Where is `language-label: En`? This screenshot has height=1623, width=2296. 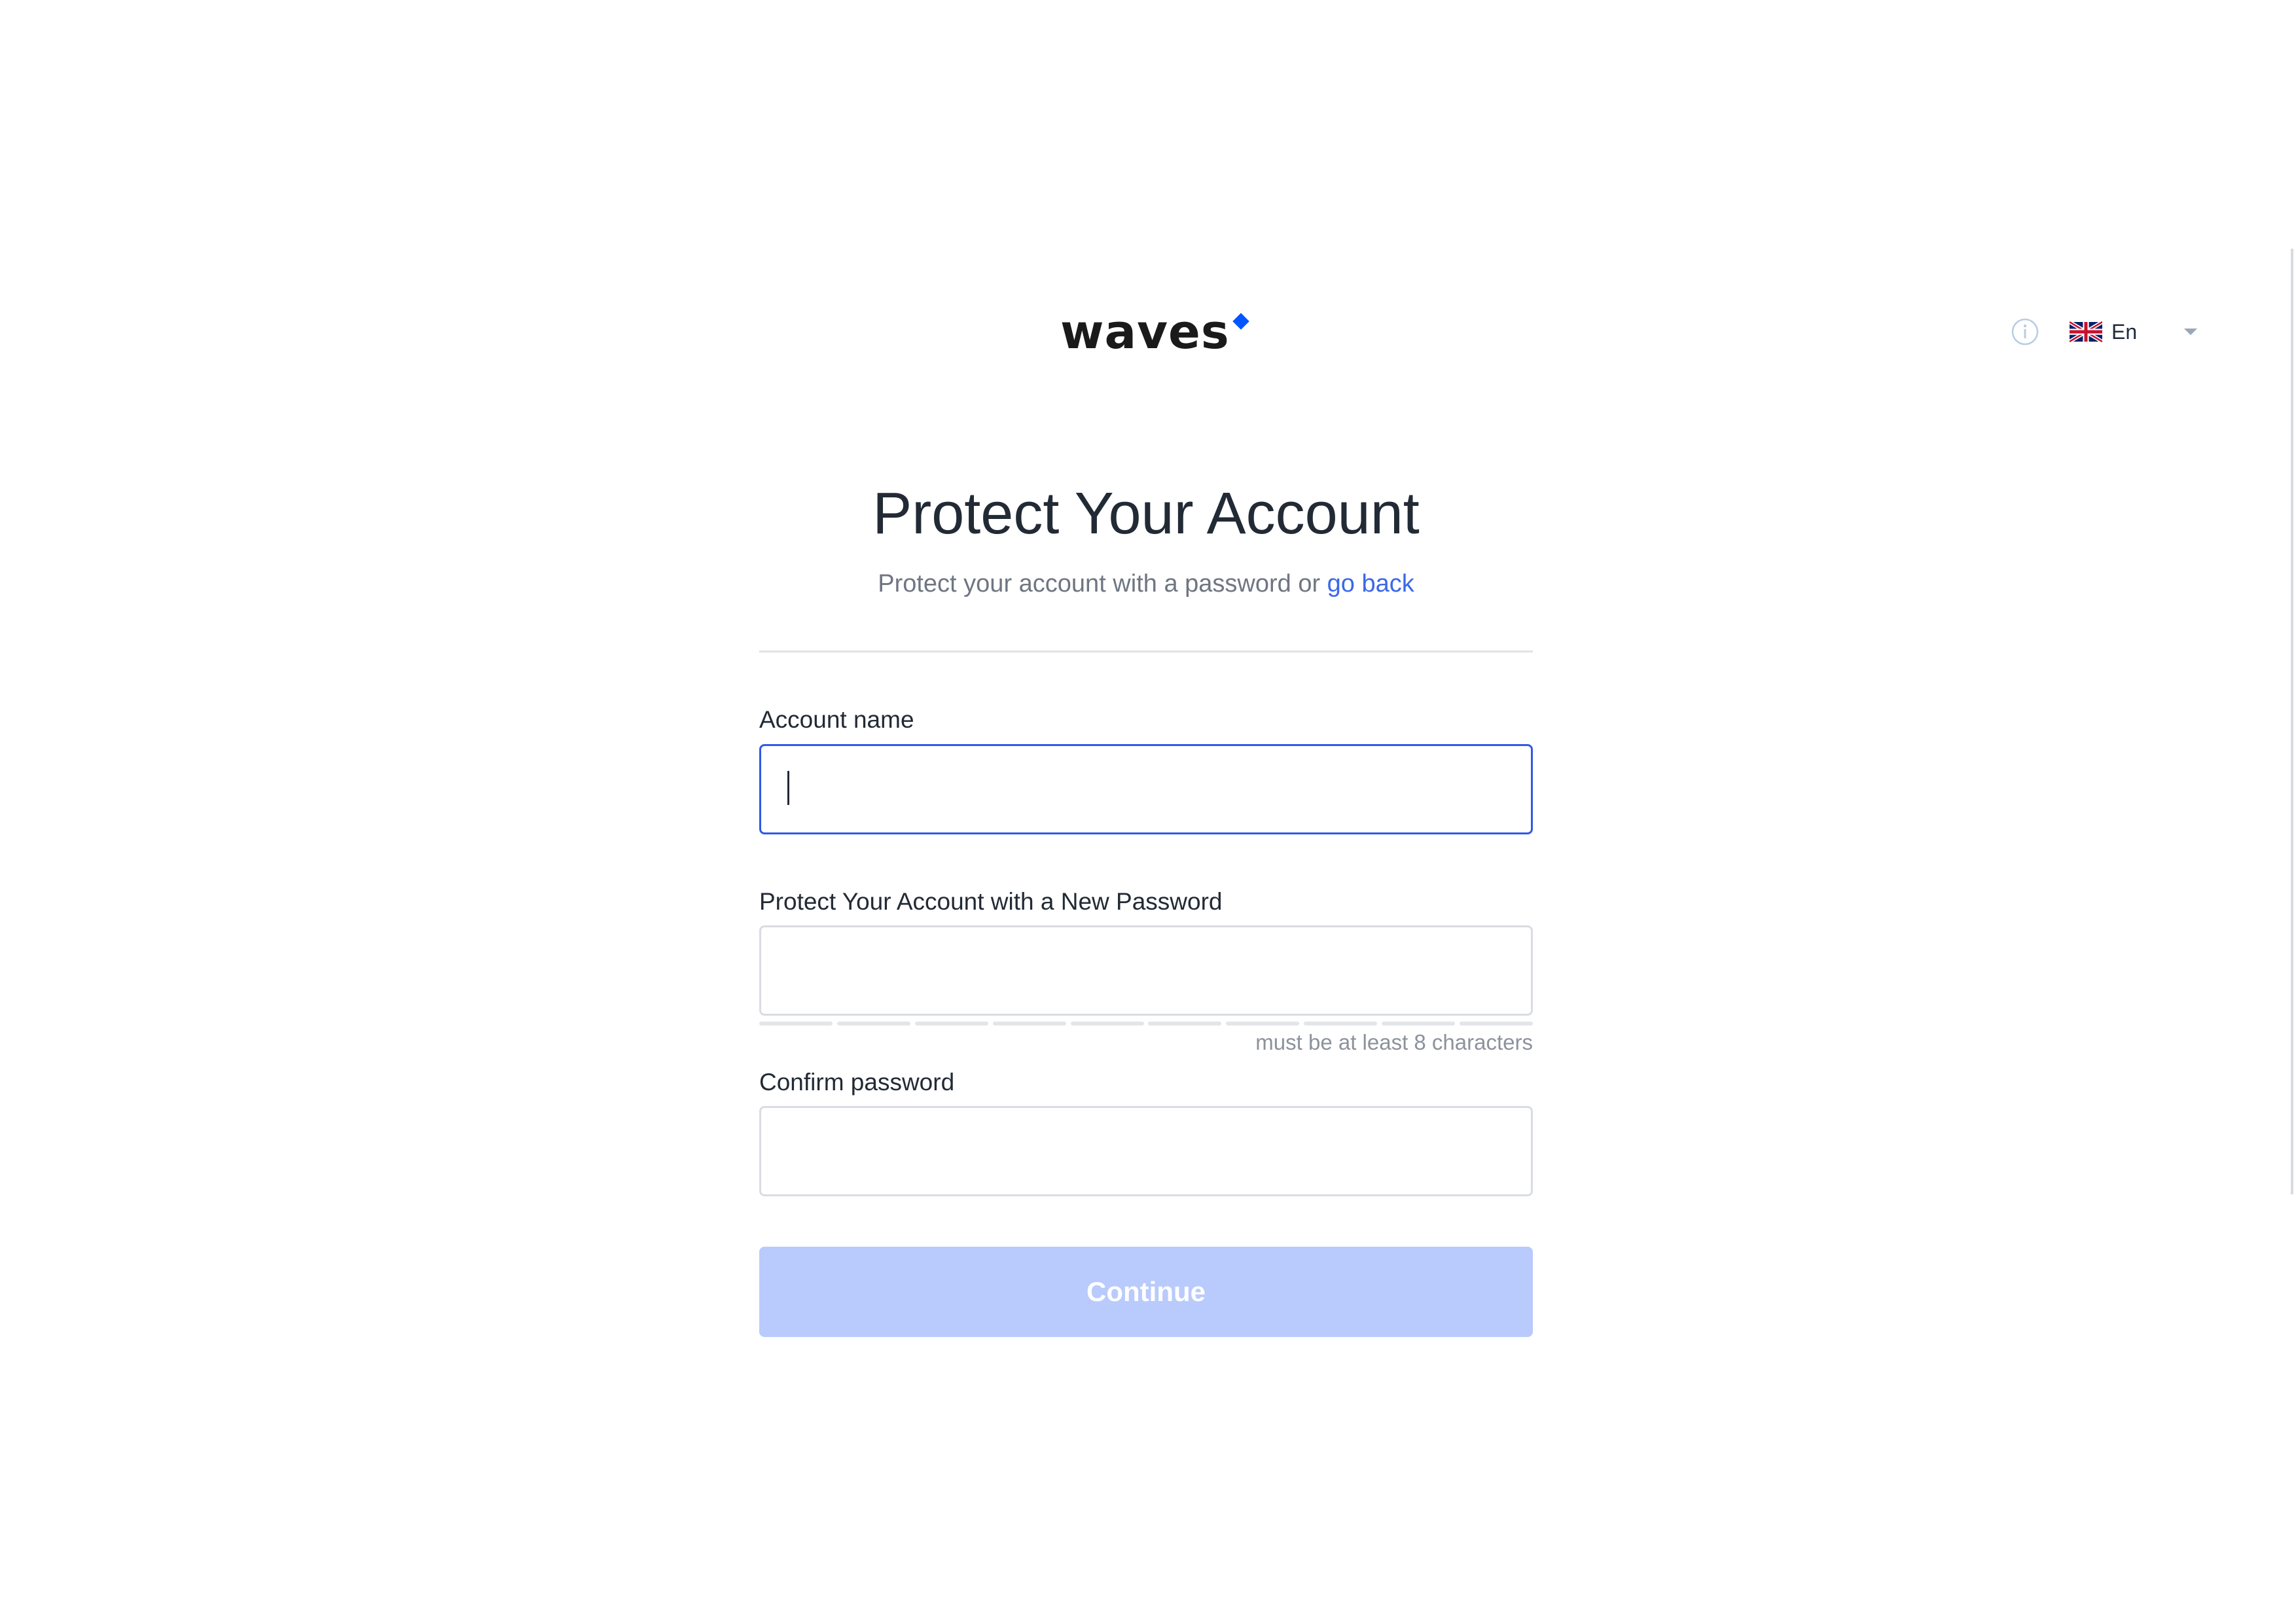
language-label: En is located at coordinates (2124, 331).